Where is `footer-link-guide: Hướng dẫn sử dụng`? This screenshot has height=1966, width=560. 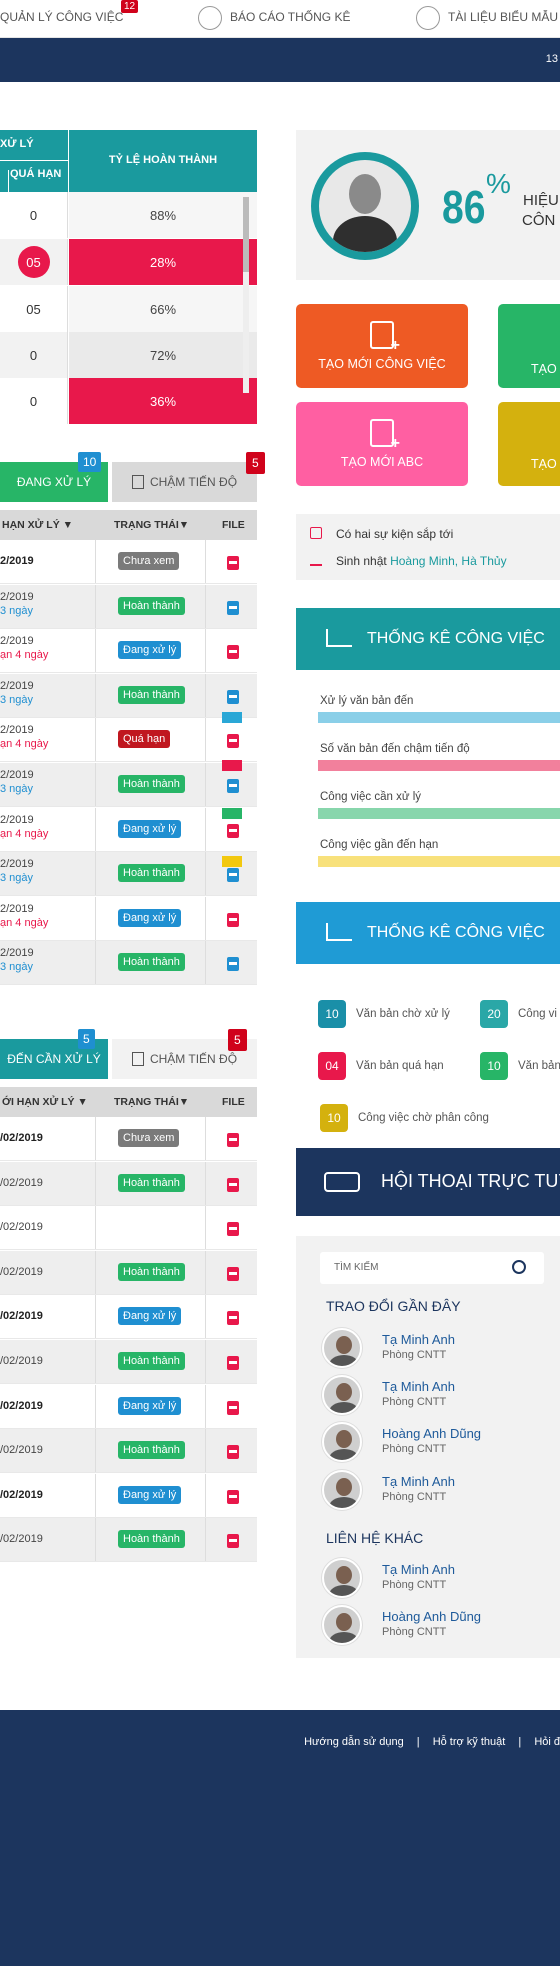 footer-link-guide: Hướng dẫn sử dụng is located at coordinates (354, 1742).